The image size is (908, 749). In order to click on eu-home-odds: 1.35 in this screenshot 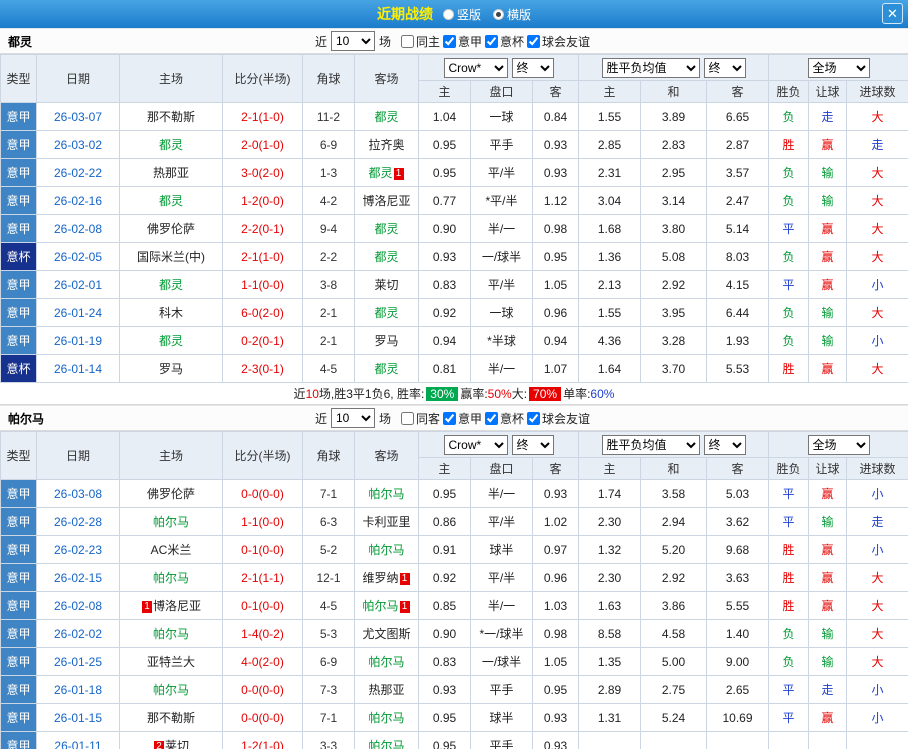, I will do `click(609, 661)`.